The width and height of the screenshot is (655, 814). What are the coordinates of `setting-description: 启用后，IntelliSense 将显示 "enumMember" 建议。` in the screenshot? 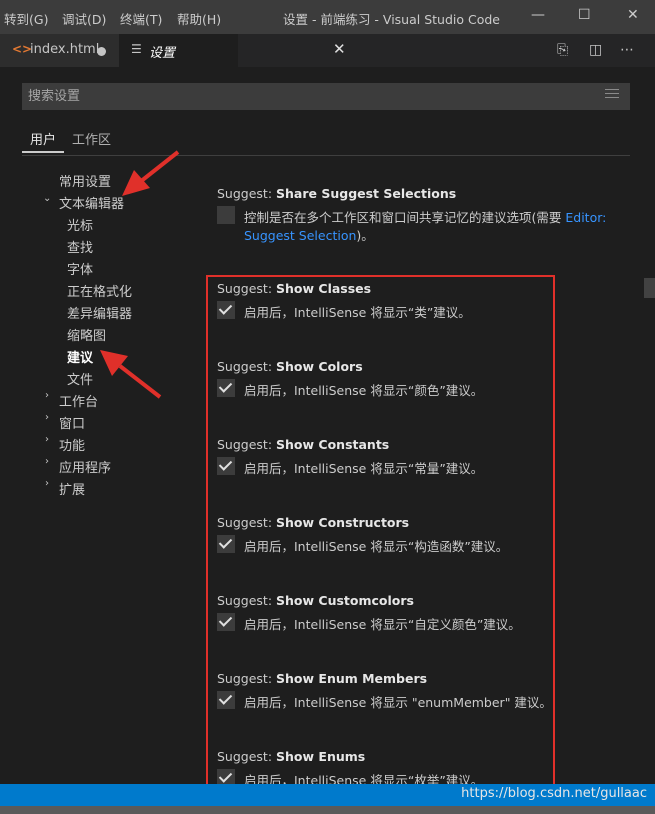 It's located at (398, 702).